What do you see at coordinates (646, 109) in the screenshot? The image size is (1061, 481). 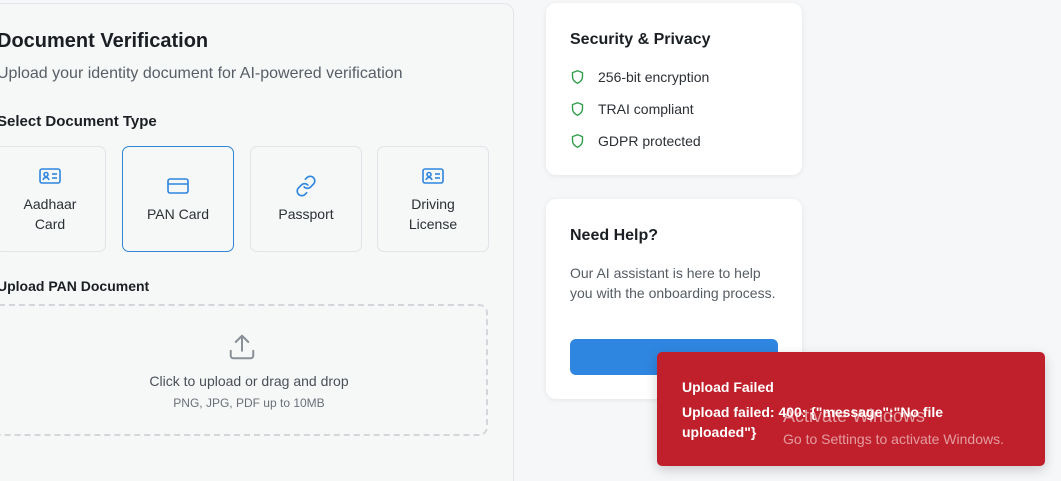 I see `security-item-label: TRAI compliant` at bounding box center [646, 109].